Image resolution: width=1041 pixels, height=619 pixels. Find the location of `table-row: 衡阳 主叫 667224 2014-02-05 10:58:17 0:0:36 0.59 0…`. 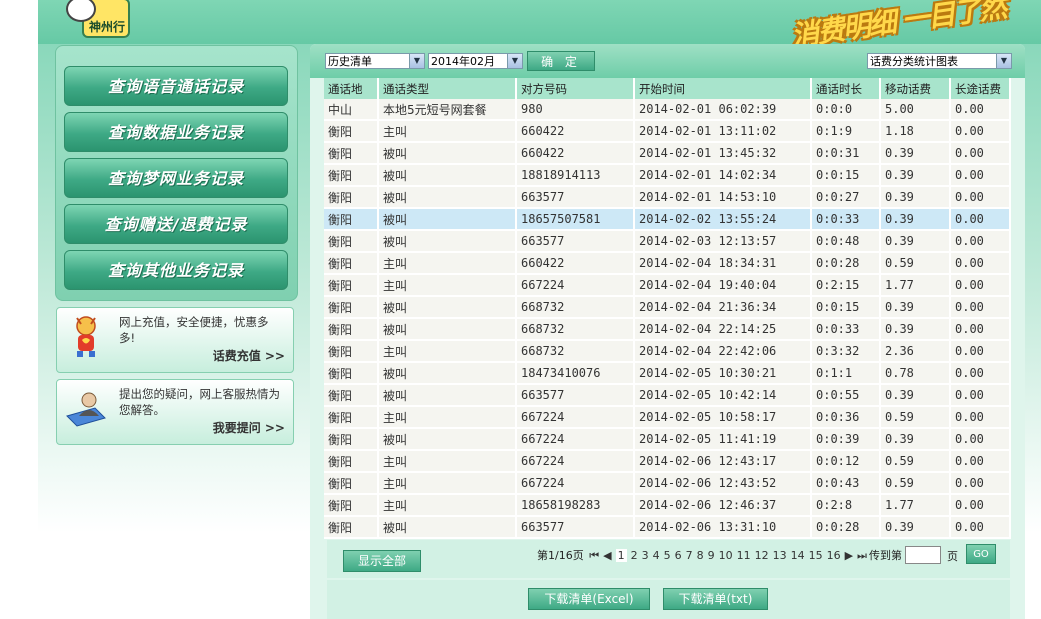

table-row: 衡阳 主叫 667224 2014-02-05 10:58:17 0:0:36 0.59 0… is located at coordinates (667, 417).